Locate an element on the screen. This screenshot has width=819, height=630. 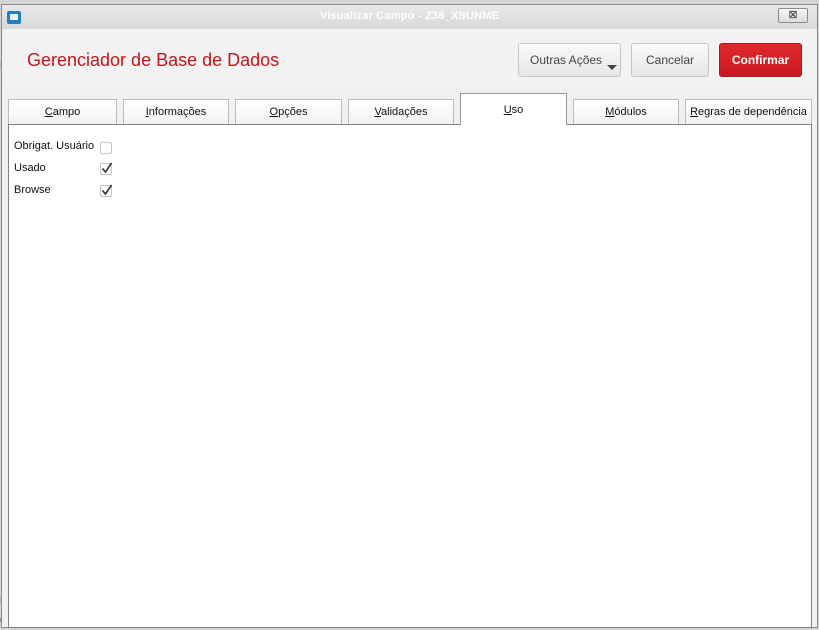
window-title: Visualizar Campo - Z38_XSUNME is located at coordinates (409, 16).